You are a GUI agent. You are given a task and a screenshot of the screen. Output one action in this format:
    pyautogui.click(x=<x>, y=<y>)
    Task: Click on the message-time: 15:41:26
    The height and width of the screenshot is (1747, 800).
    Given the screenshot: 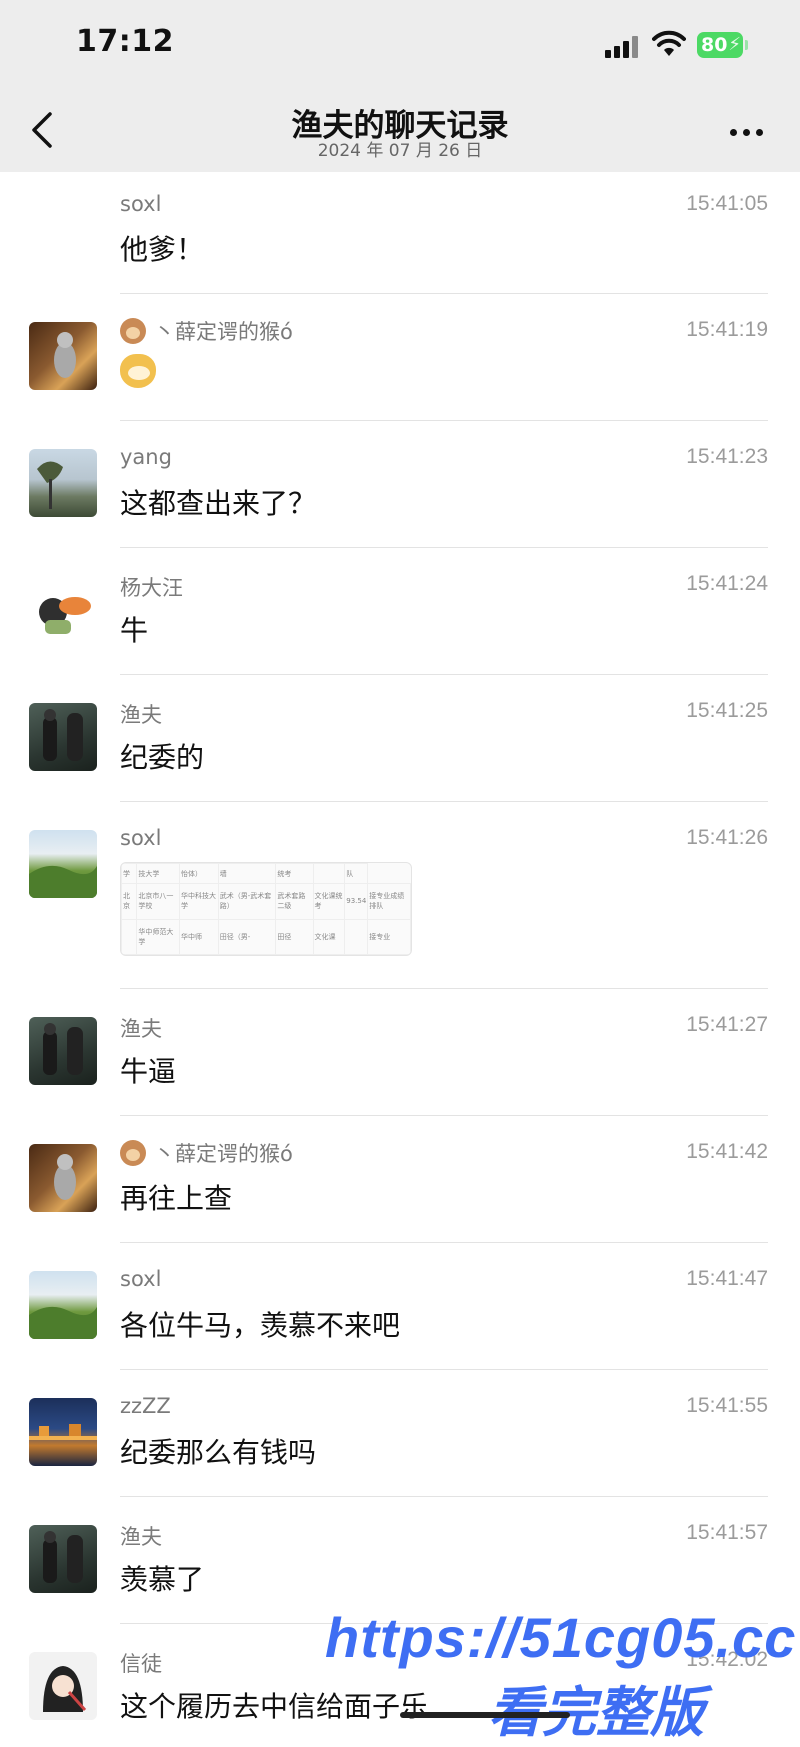 What is the action you would take?
    pyautogui.click(x=727, y=837)
    